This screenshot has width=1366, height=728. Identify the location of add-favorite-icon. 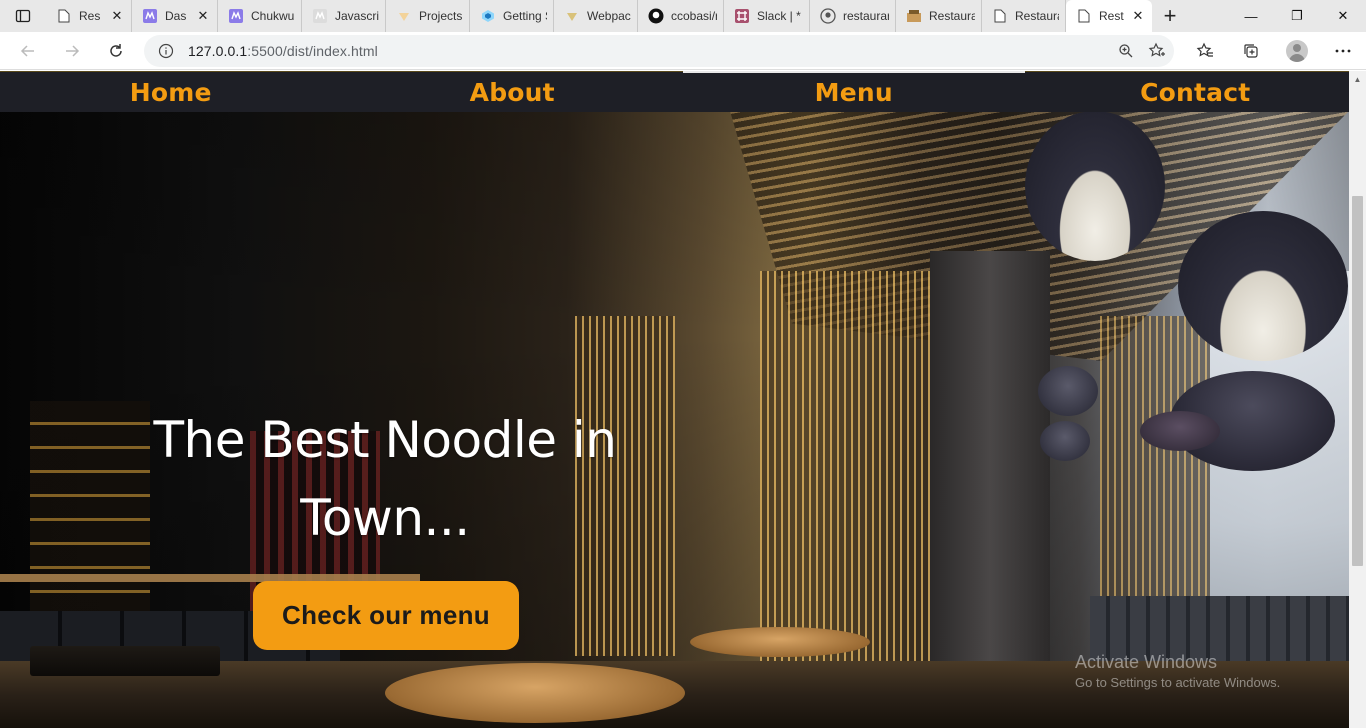
(1157, 51).